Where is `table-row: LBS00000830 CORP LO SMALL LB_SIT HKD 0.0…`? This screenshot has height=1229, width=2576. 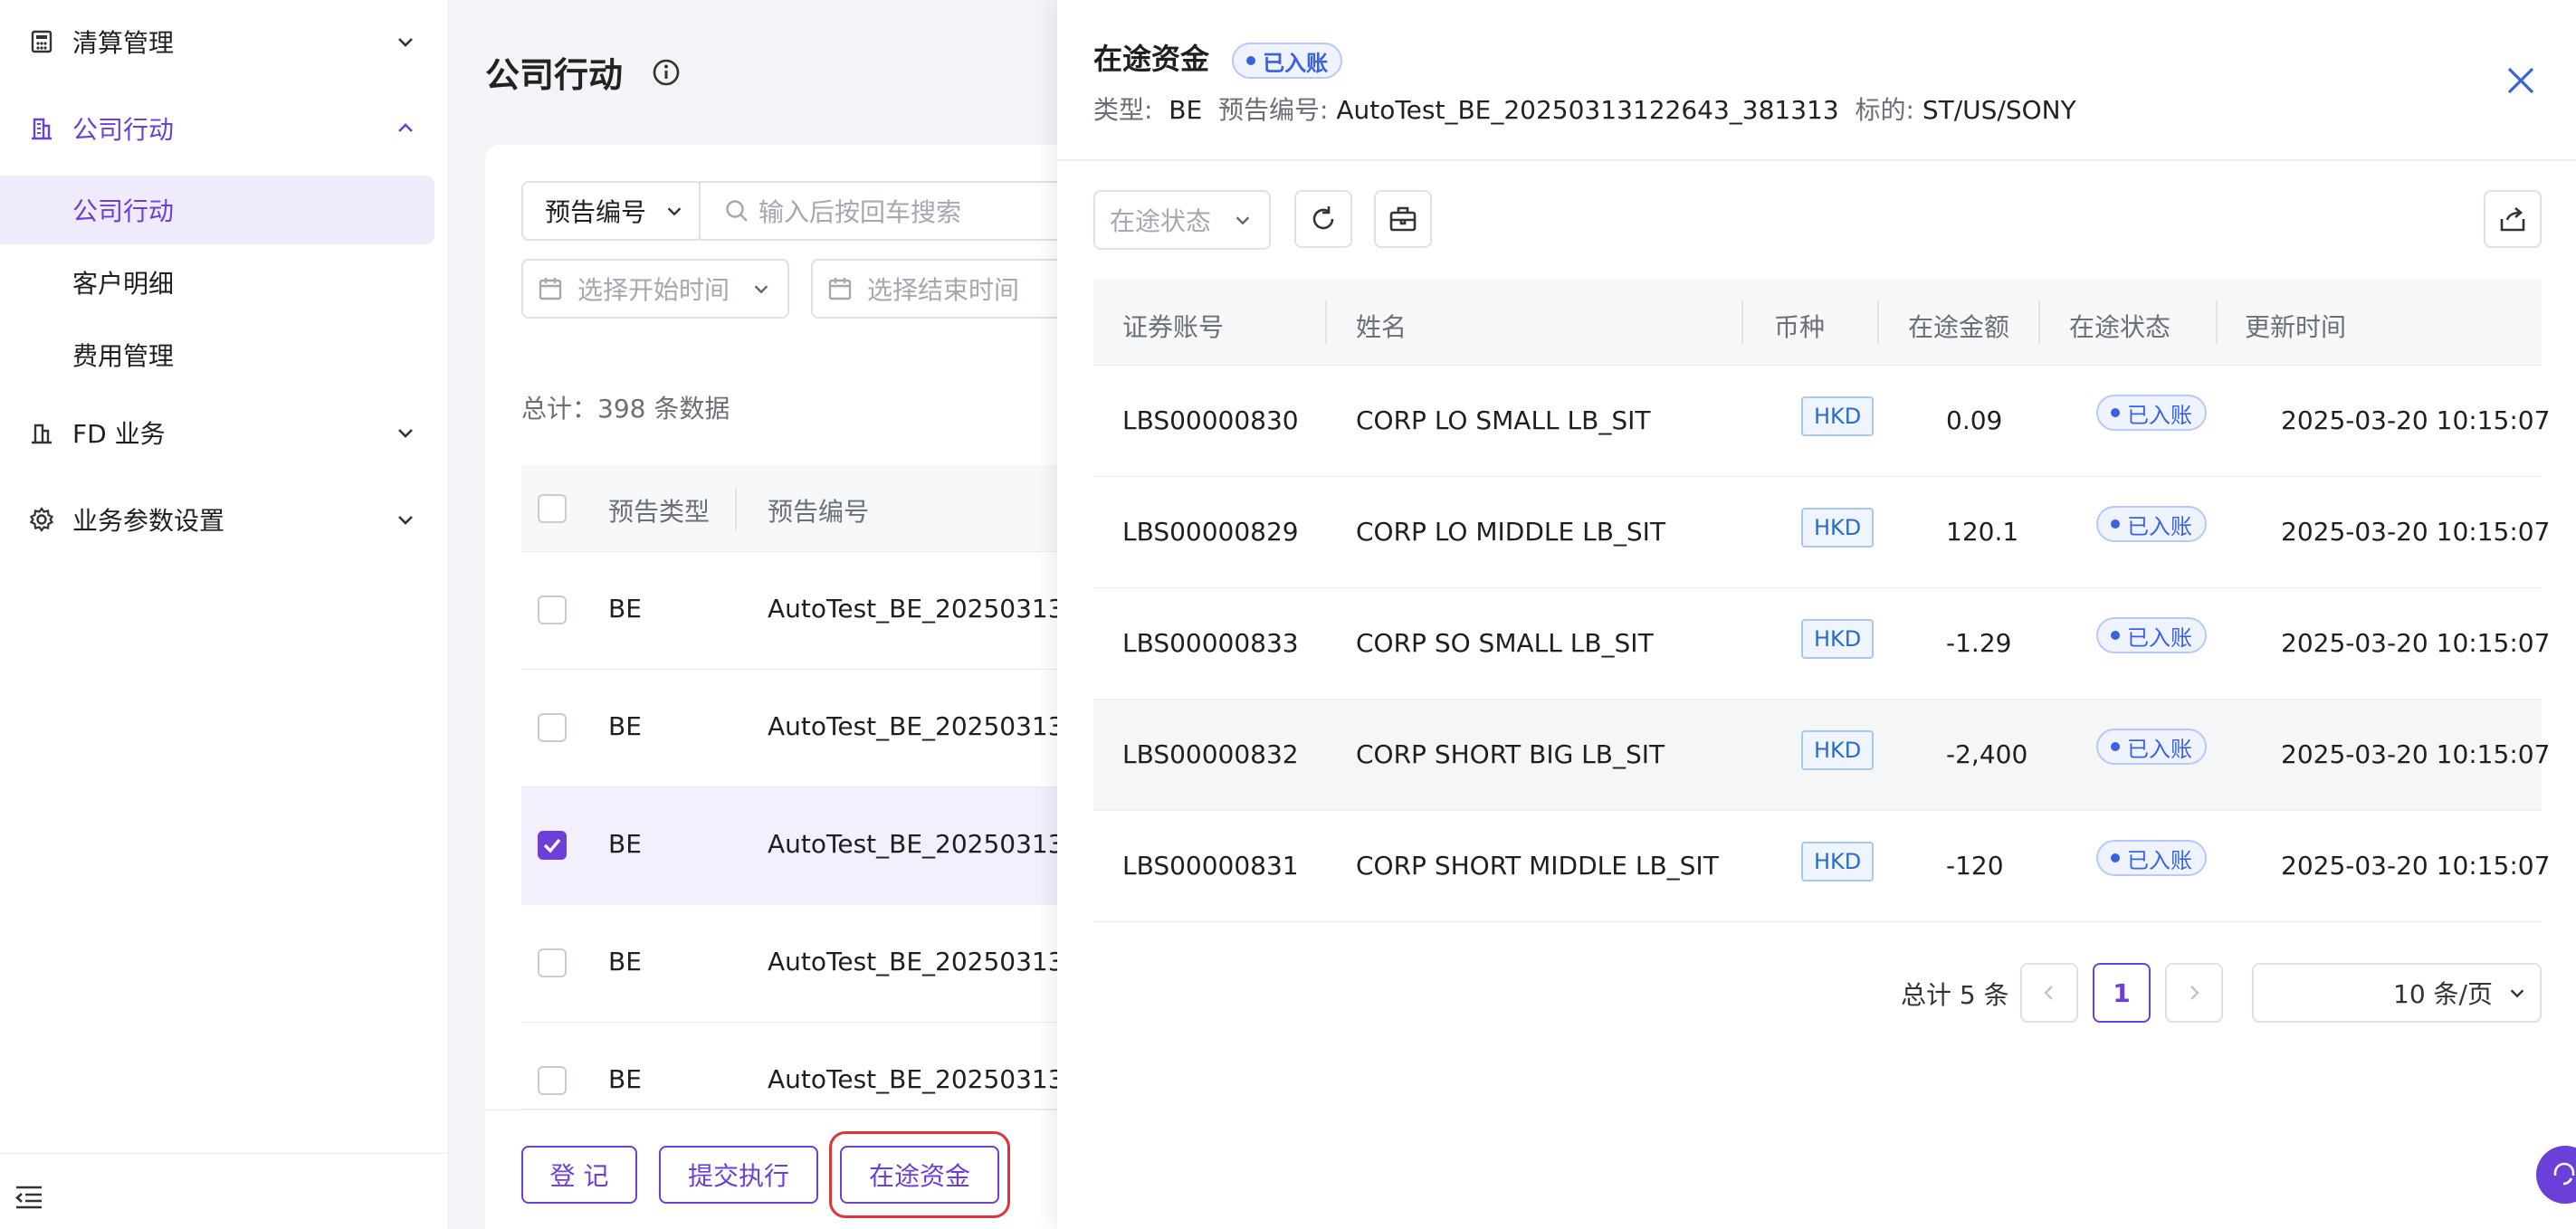
table-row: LBS00000830 CORP LO SMALL LB_SIT HKD 0.0… is located at coordinates (1822, 421).